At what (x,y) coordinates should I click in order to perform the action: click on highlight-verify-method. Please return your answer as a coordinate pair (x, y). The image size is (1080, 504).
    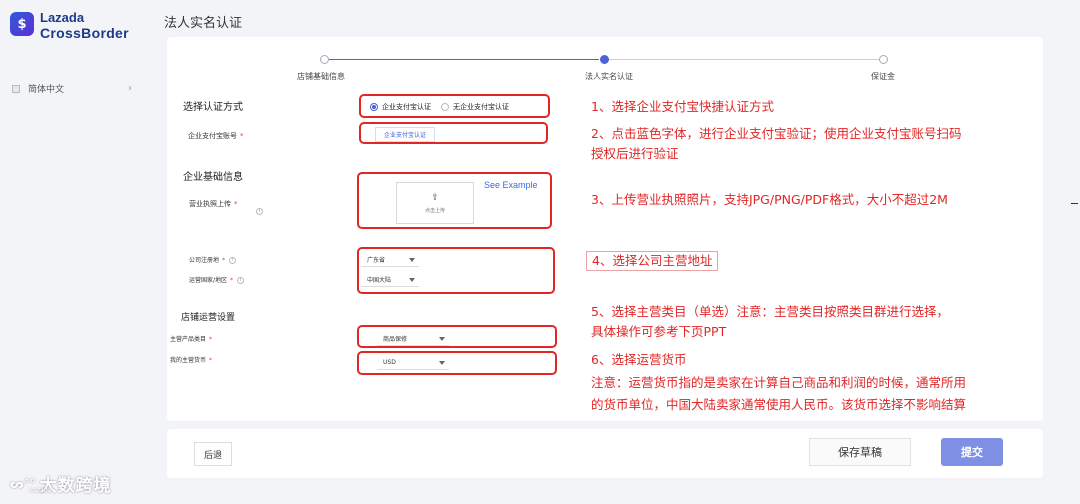
    Looking at the image, I should click on (454, 106).